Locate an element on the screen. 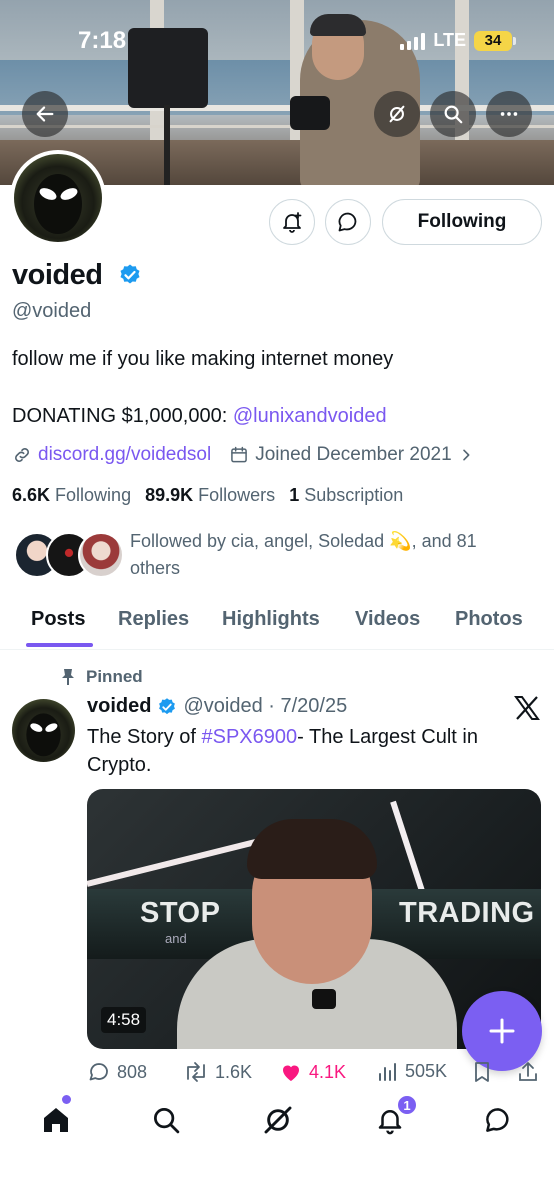 Image resolution: width=554 pixels, height=1200 pixels. pinned-text: Pinned is located at coordinates (114, 676).